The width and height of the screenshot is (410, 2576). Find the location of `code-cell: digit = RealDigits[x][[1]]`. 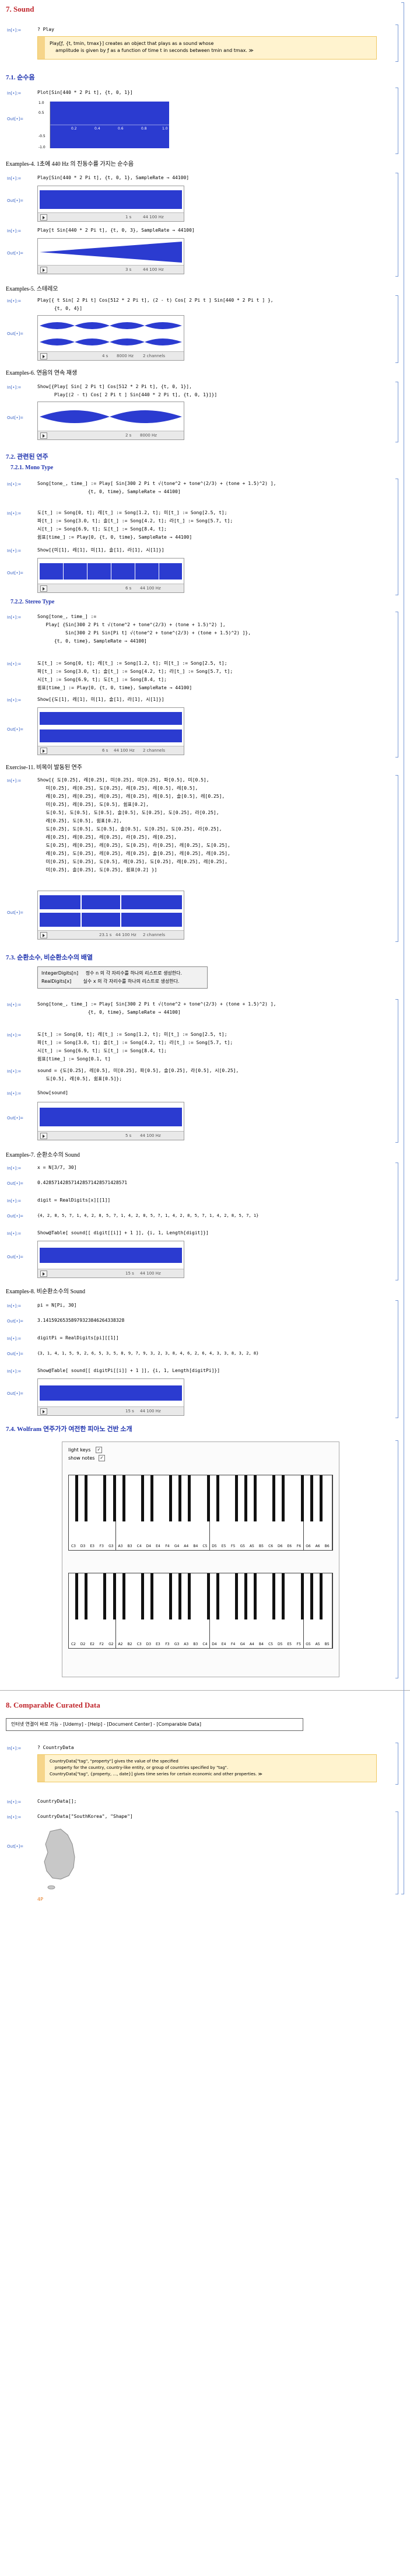

code-cell: digit = RealDigits[x][[1]] is located at coordinates (73, 1200).